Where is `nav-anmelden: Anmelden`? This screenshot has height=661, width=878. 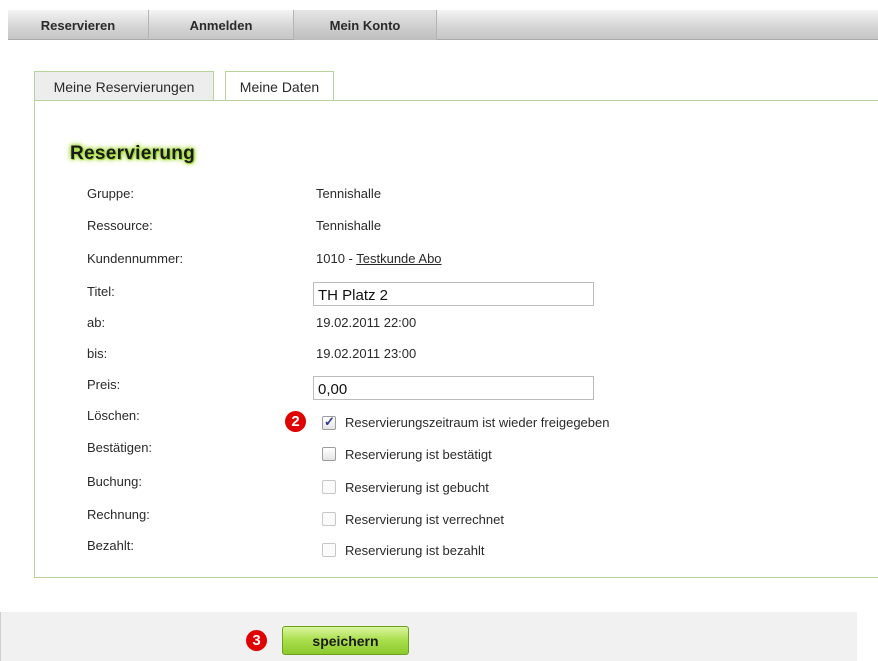
nav-anmelden: Anmelden is located at coordinates (221, 25).